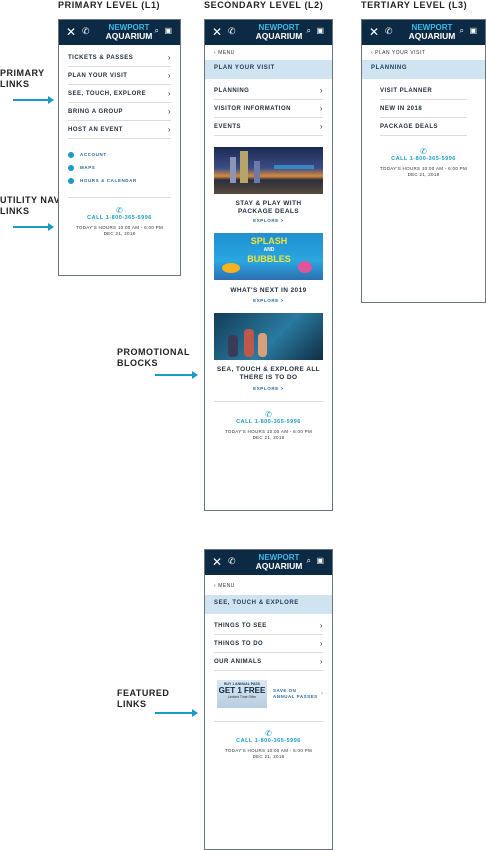 This screenshot has height=850, width=486. Describe the element at coordinates (119, 180) in the screenshot. I see `utility-link-hours-calendar: HOURS & CALENDAR` at that location.